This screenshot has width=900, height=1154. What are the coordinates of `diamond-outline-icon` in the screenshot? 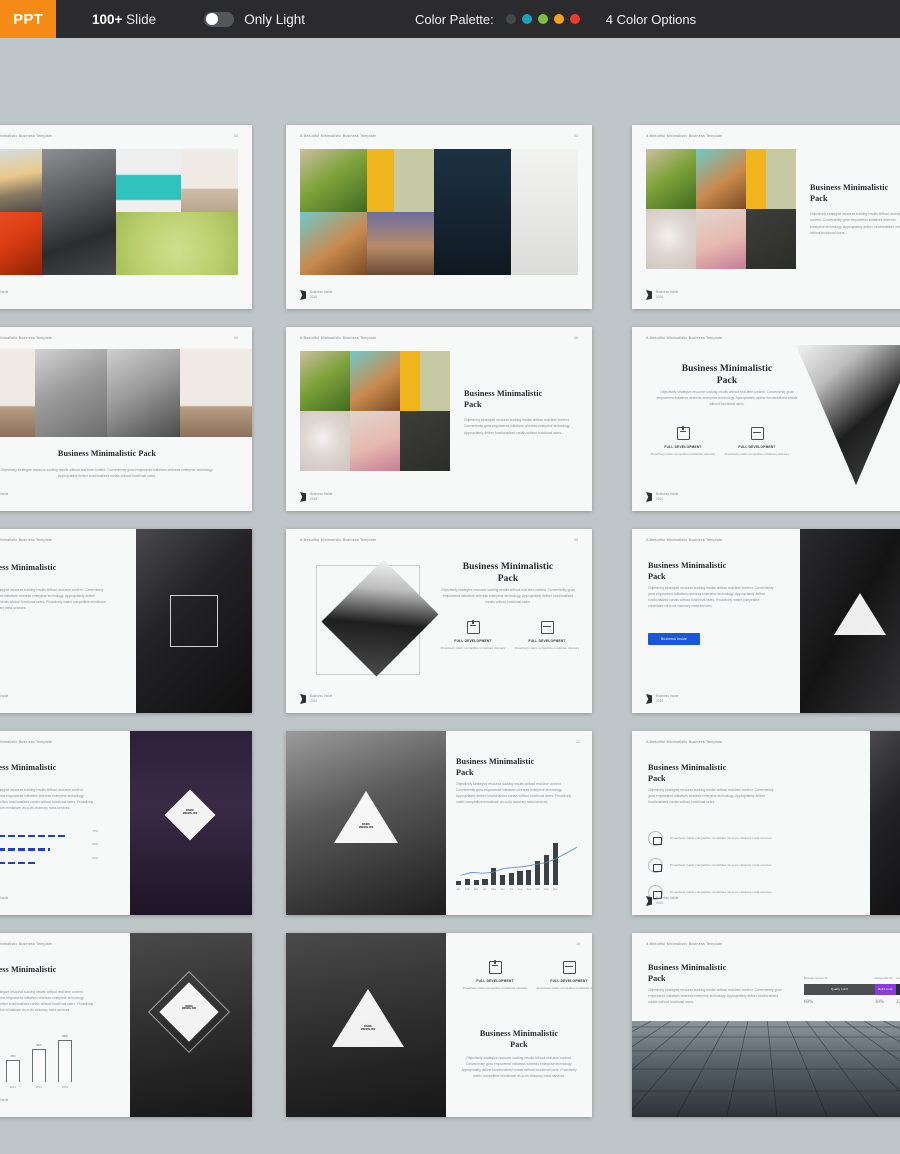 It's located at (189, 1012).